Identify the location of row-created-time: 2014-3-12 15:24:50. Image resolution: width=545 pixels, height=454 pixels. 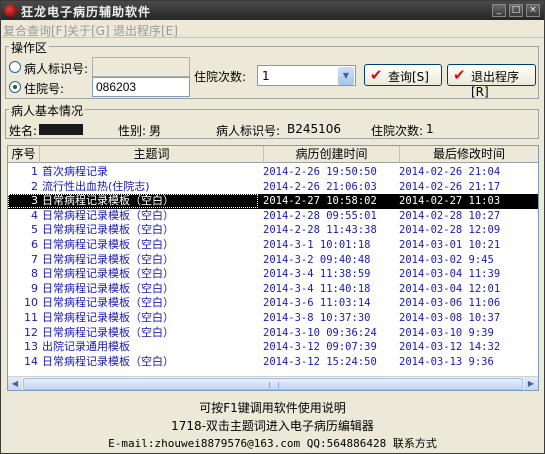
(320, 361).